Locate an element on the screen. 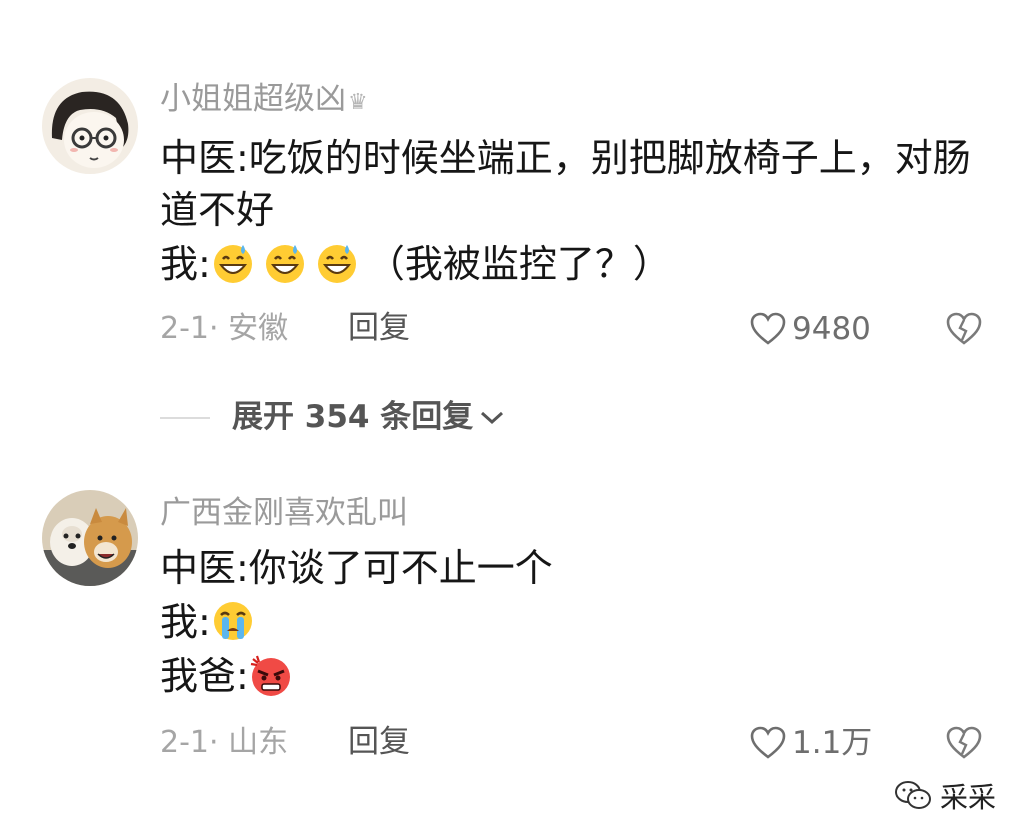  comment-line: 我: （我被监控了？） is located at coordinates (575, 264).